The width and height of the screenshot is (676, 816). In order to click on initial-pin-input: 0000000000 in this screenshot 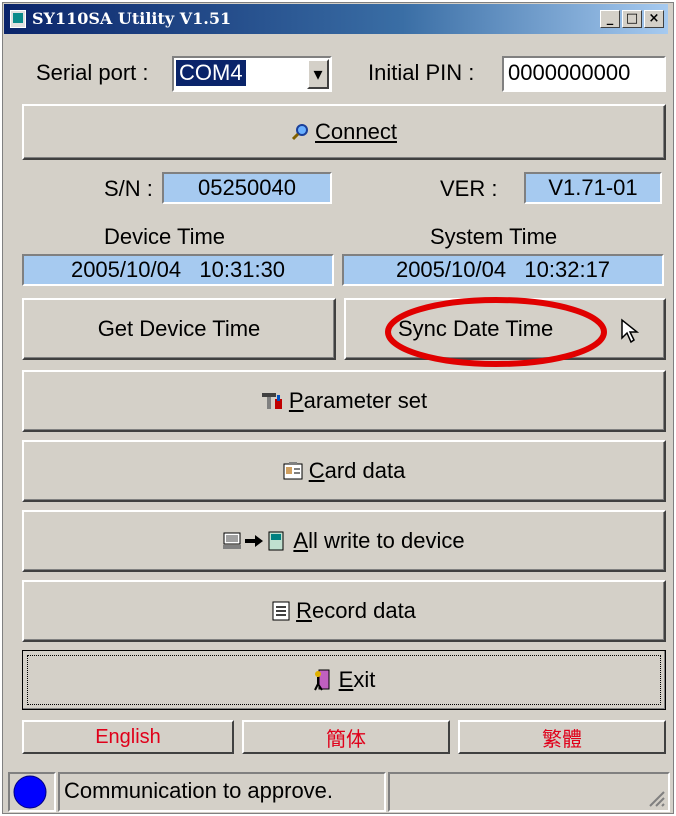, I will do `click(584, 74)`.